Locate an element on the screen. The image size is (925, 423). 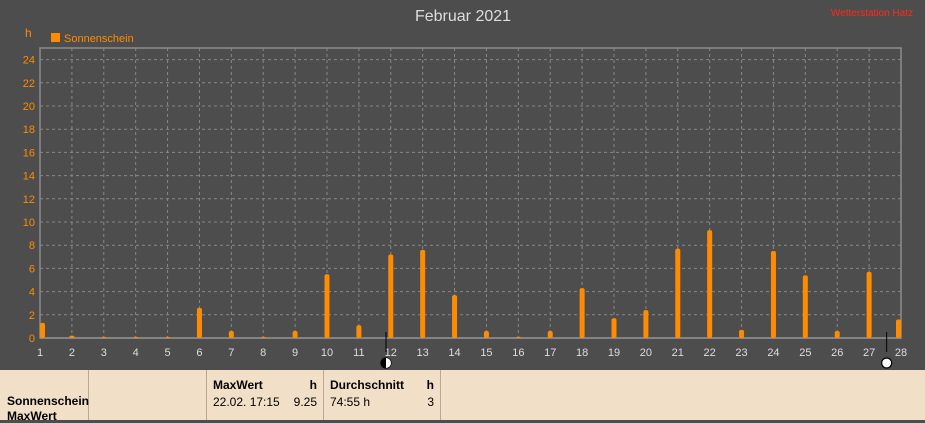
x-tick-label: 4 is located at coordinates (136, 353).